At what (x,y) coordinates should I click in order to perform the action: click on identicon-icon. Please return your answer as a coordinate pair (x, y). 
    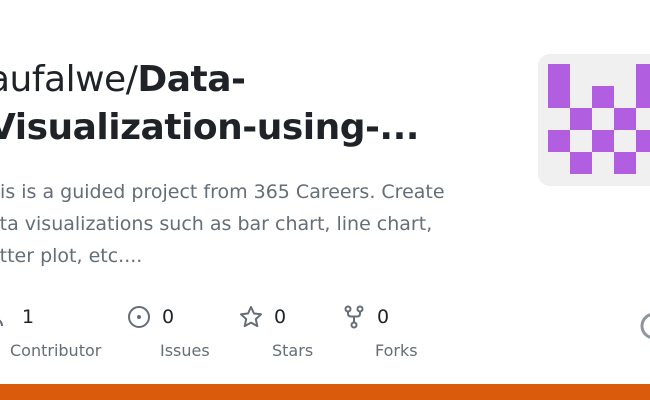
    Looking at the image, I should click on (599, 119).